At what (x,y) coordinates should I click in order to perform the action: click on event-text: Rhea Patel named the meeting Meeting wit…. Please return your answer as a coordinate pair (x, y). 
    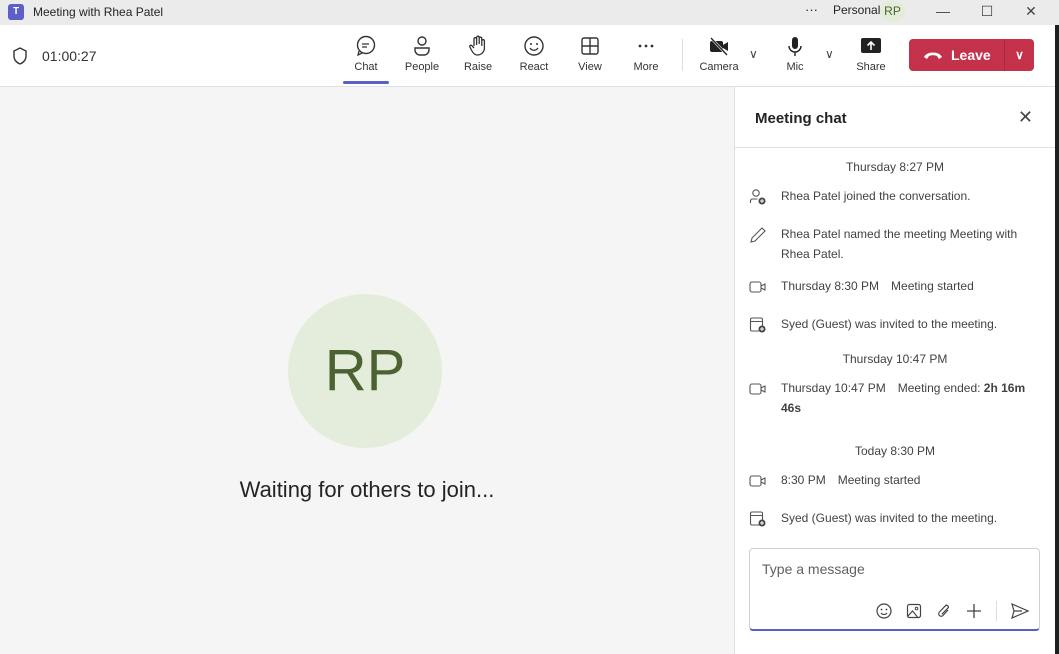
    Looking at the image, I should click on (899, 244).